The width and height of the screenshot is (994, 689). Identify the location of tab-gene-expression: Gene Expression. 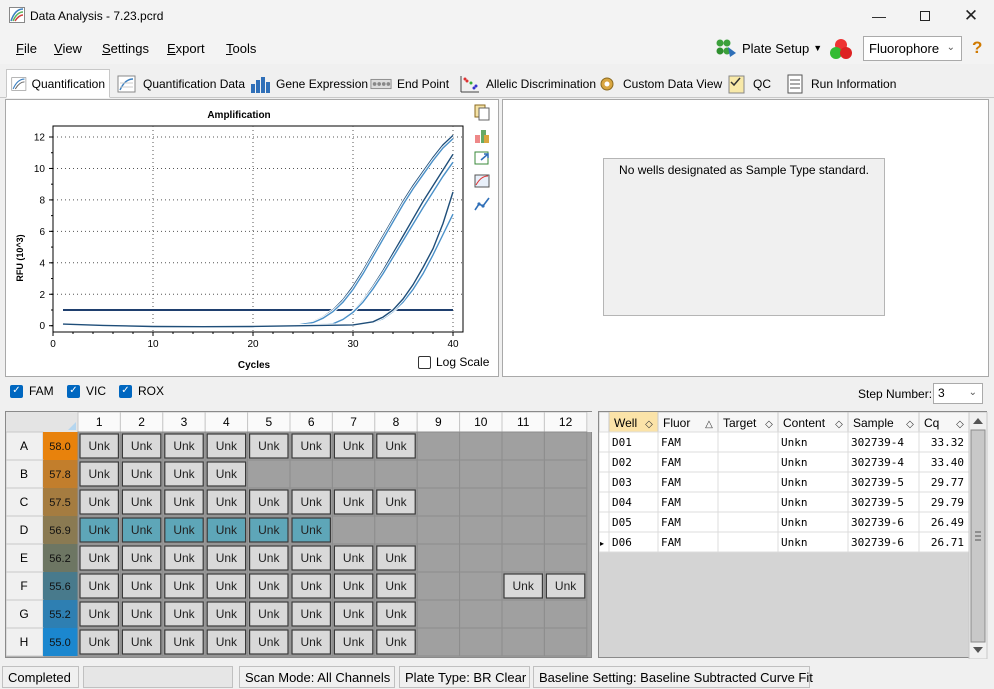
(308, 83).